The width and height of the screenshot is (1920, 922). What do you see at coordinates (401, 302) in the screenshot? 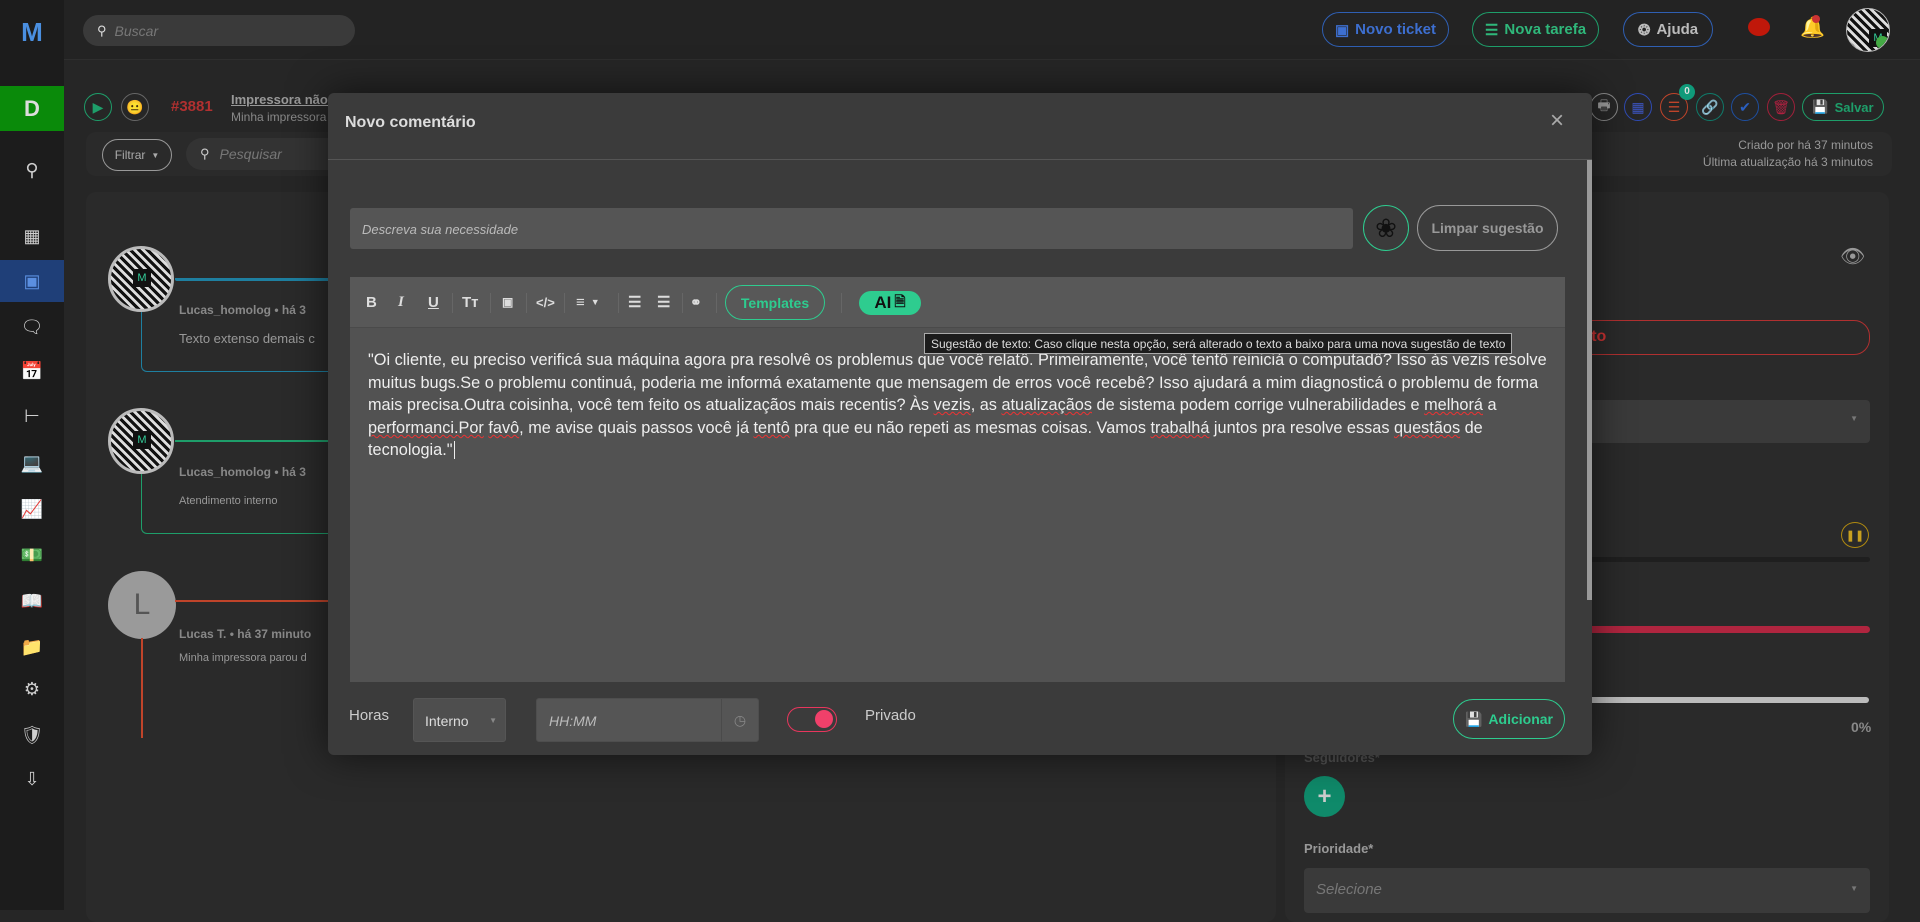
I see `italic-button: I` at bounding box center [401, 302].